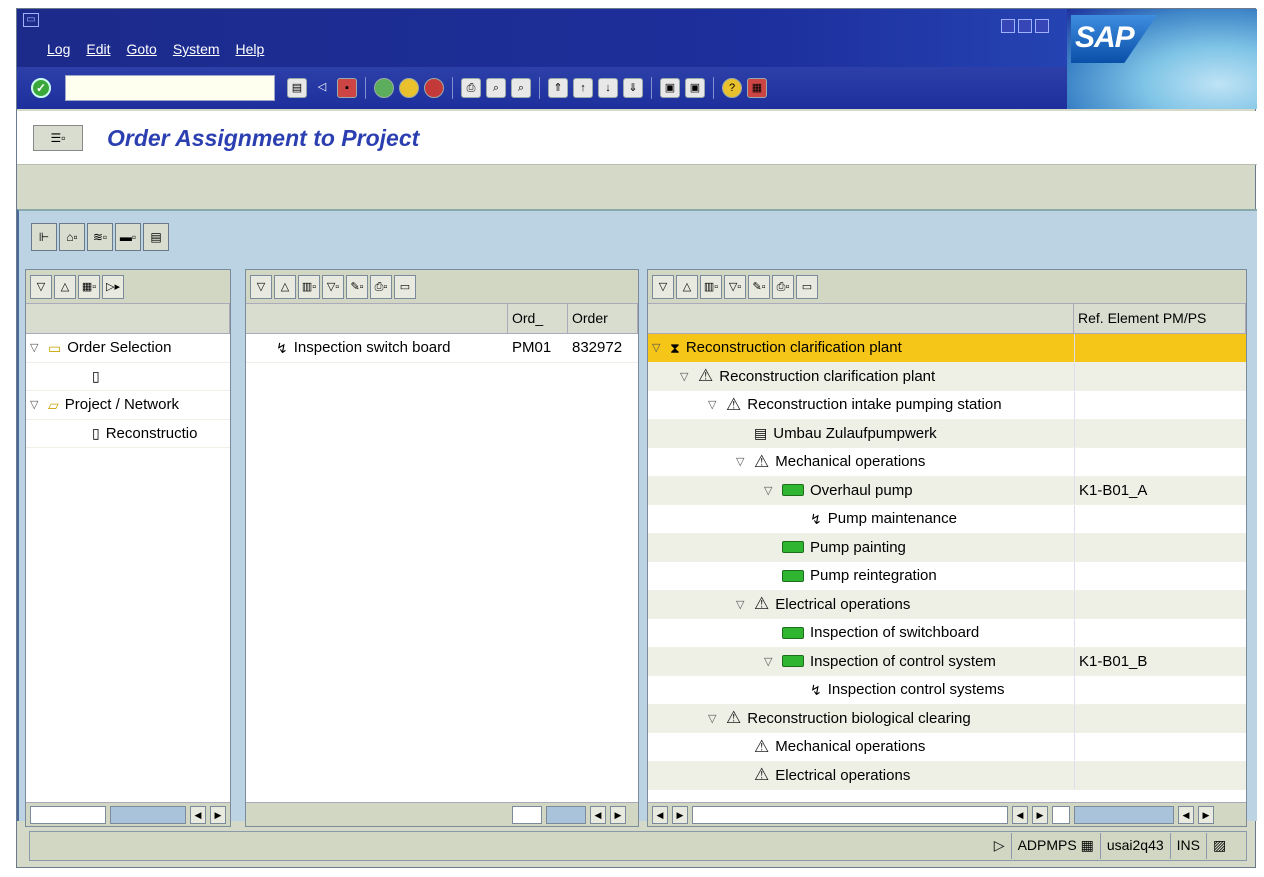 The height and width of the screenshot is (877, 1264). Describe the element at coordinates (695, 88) in the screenshot. I see `shortcut-icon: ▣` at that location.